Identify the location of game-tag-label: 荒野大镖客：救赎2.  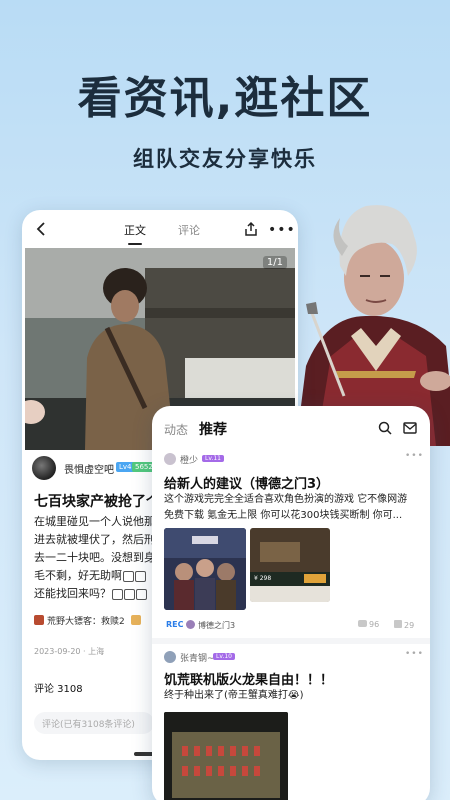
(86, 622).